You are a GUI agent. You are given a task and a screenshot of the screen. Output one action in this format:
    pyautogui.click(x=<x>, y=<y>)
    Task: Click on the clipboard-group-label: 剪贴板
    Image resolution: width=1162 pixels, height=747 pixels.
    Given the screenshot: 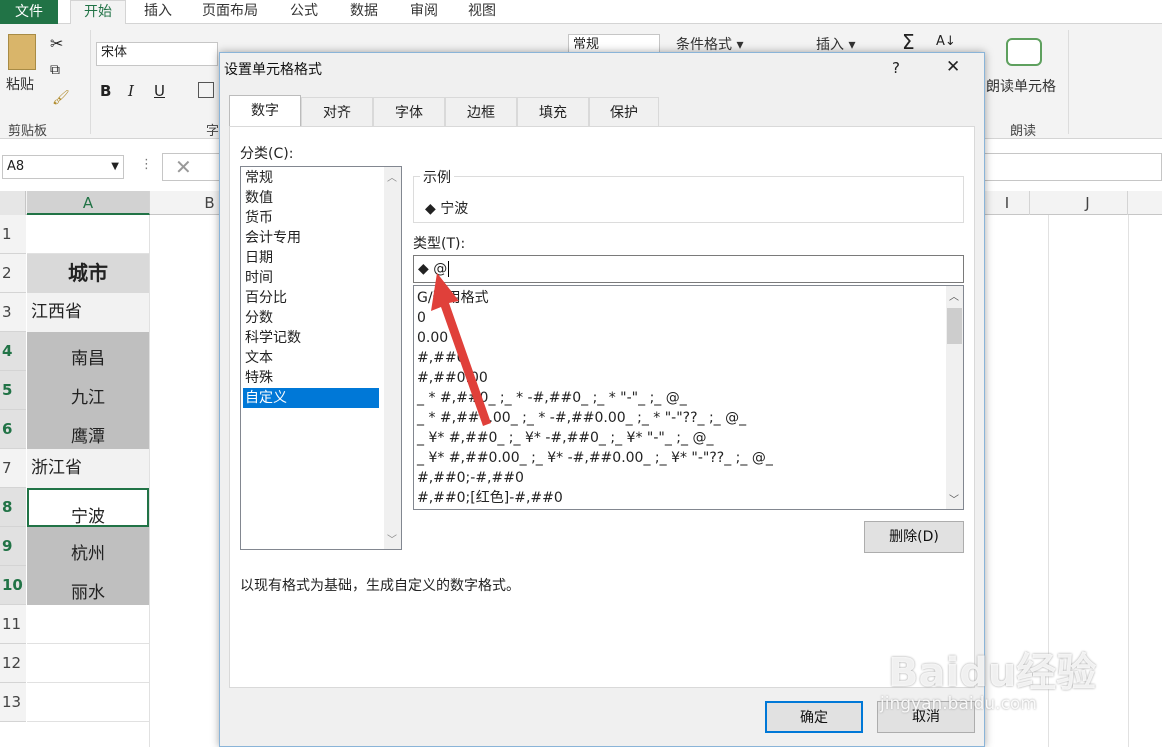 What is the action you would take?
    pyautogui.click(x=28, y=131)
    